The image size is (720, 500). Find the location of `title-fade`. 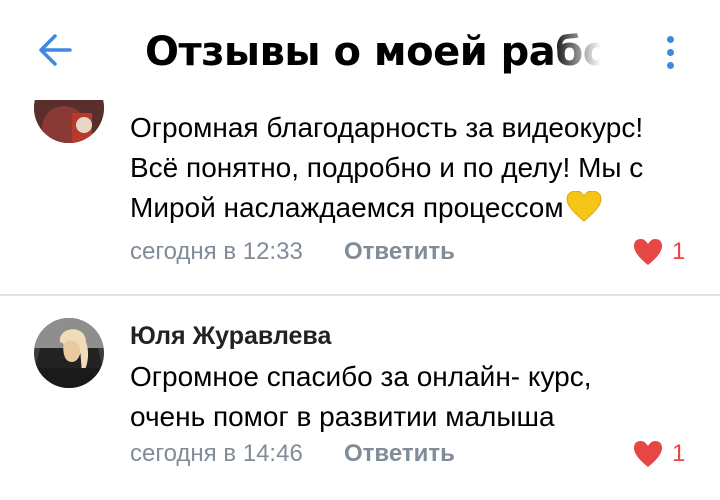

title-fade is located at coordinates (580, 52).